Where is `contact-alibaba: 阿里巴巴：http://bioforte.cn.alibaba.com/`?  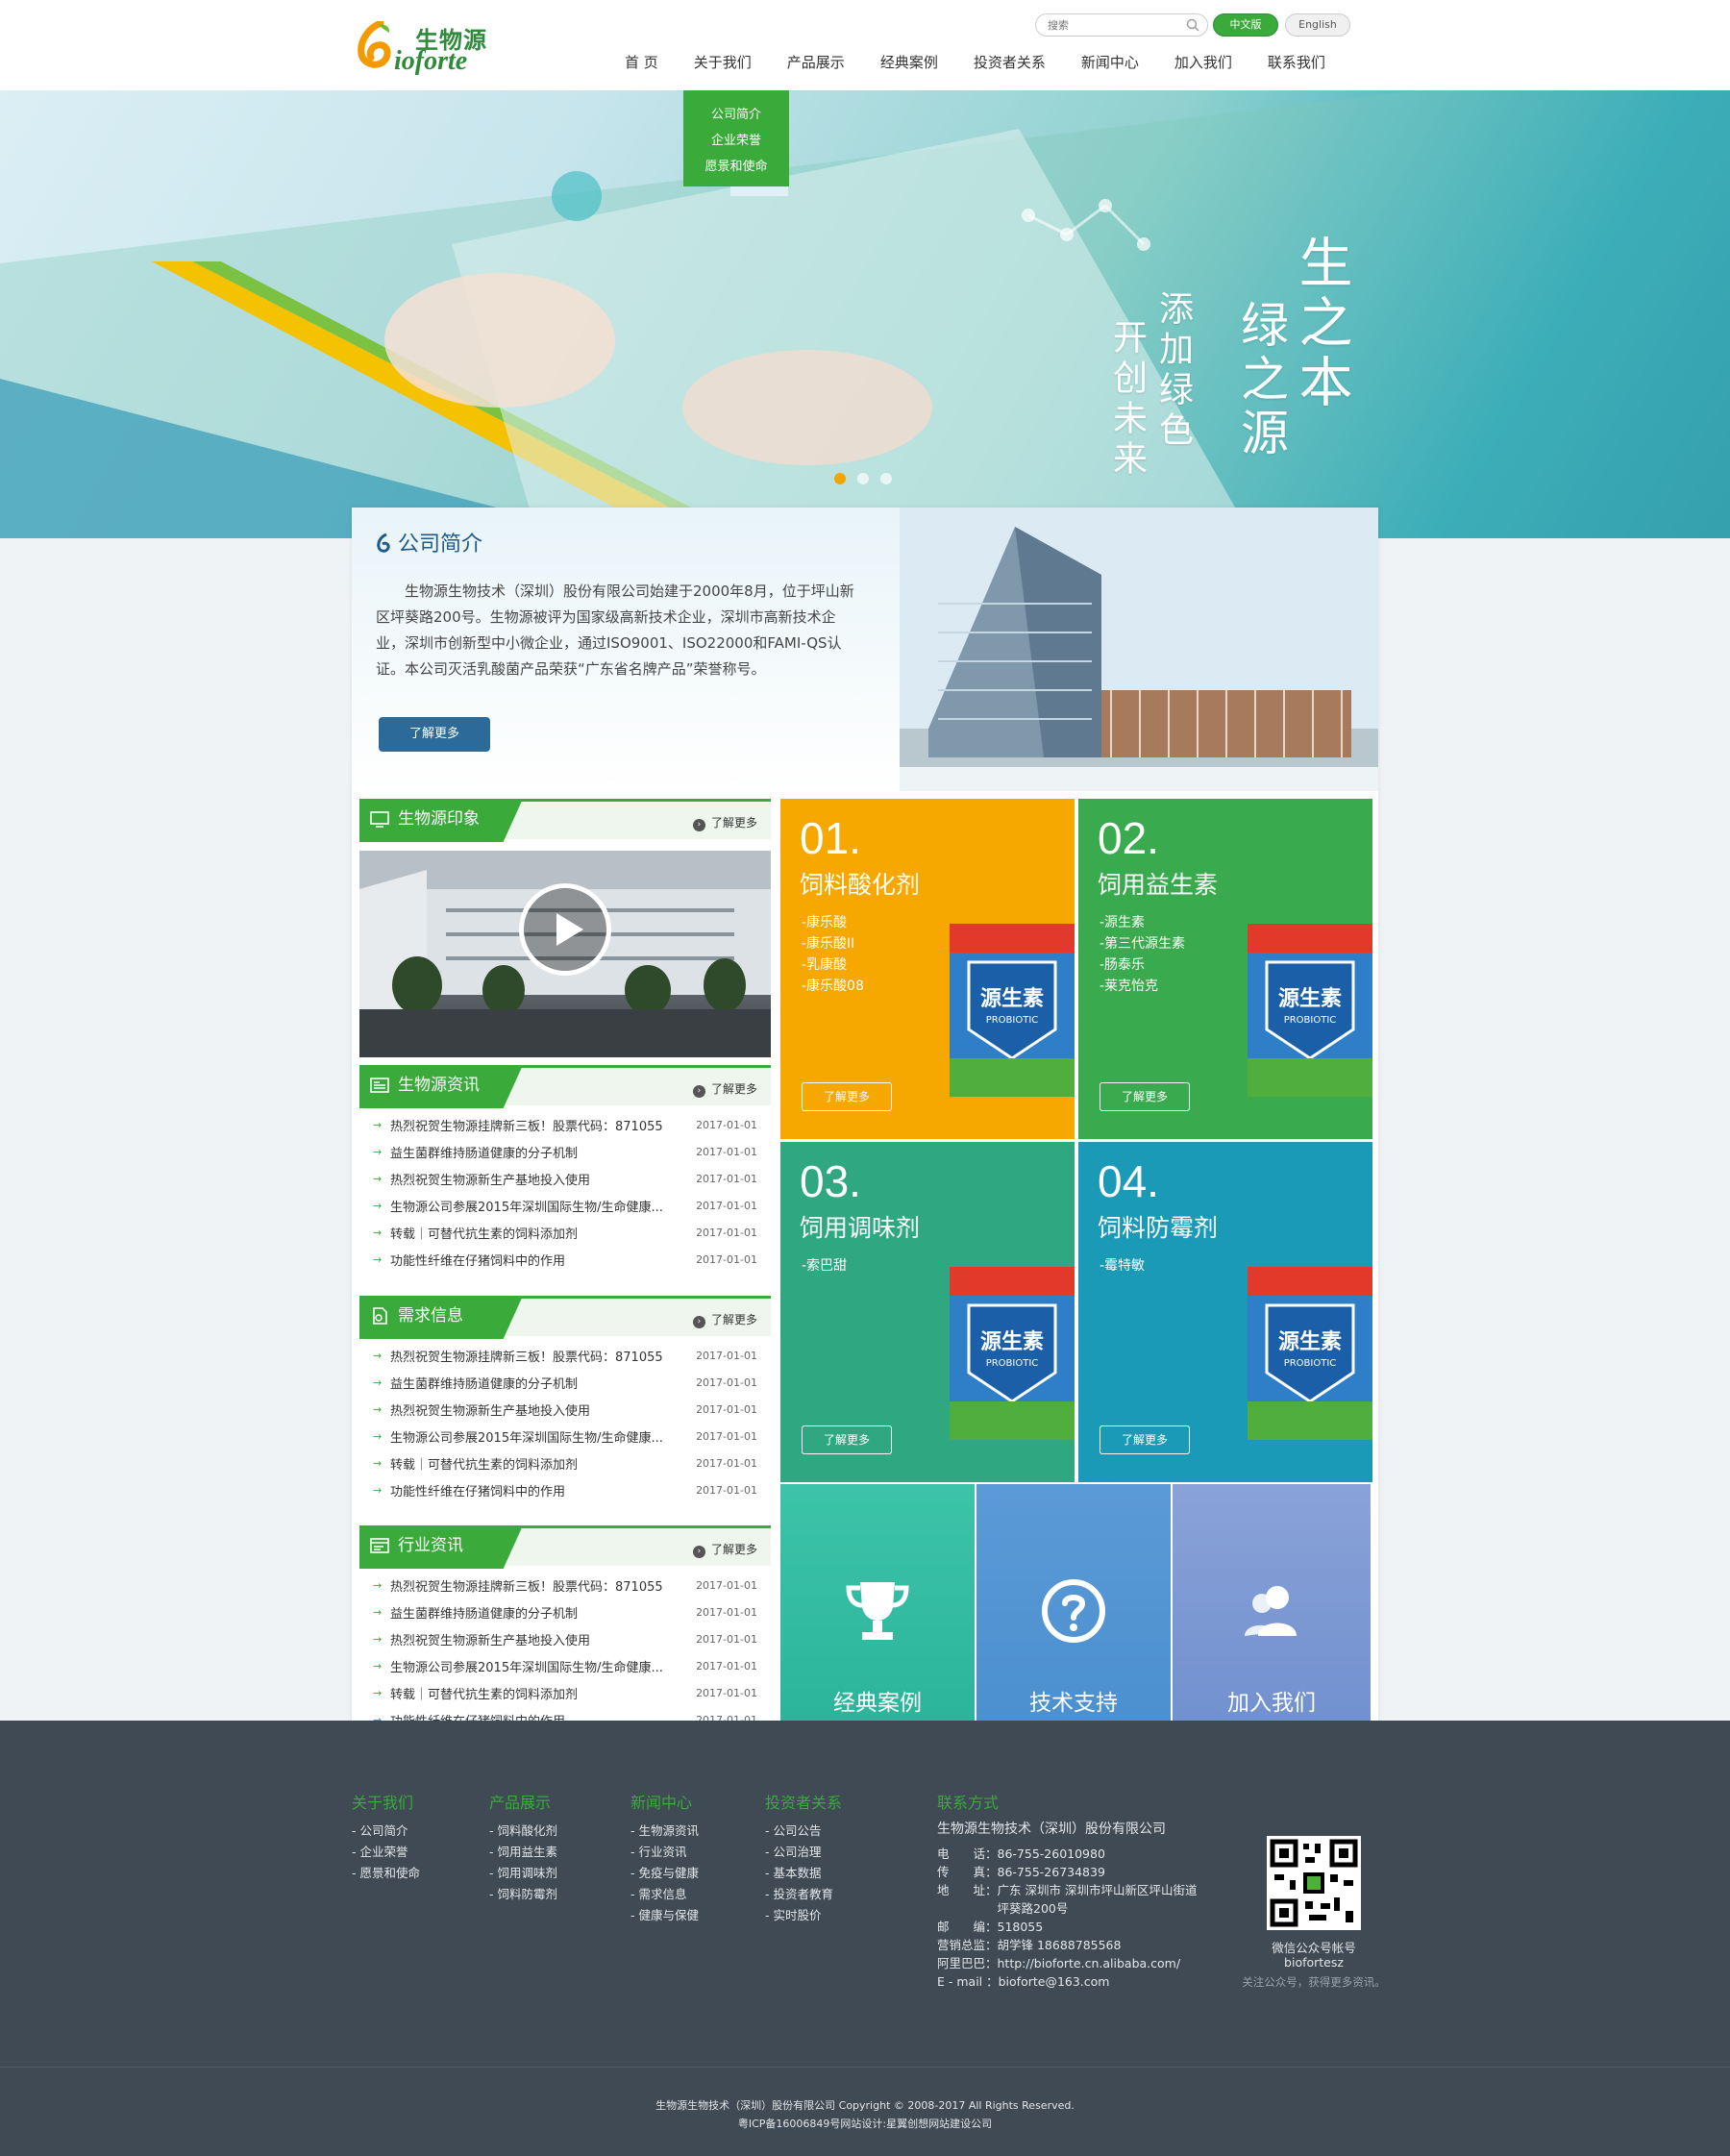 contact-alibaba: 阿里巴巴：http://bioforte.cn.alibaba.com/ is located at coordinates (1067, 1963).